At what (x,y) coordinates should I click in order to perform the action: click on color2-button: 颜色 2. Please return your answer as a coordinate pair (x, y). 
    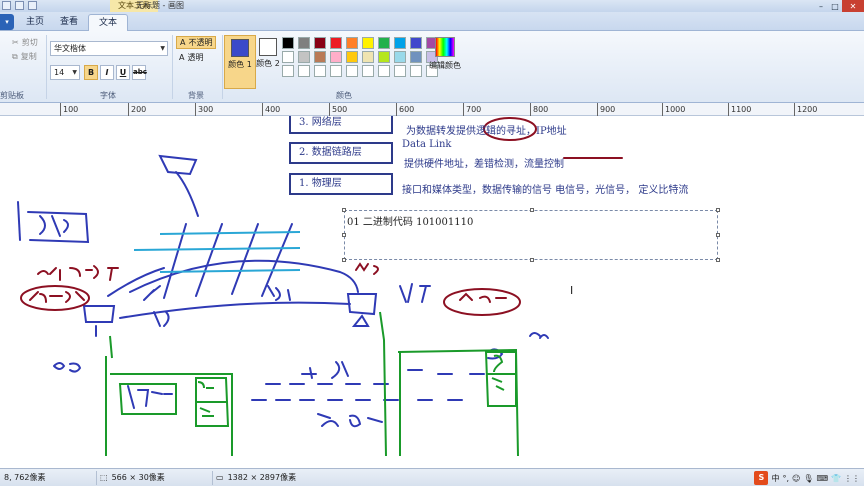
    Looking at the image, I should click on (268, 62).